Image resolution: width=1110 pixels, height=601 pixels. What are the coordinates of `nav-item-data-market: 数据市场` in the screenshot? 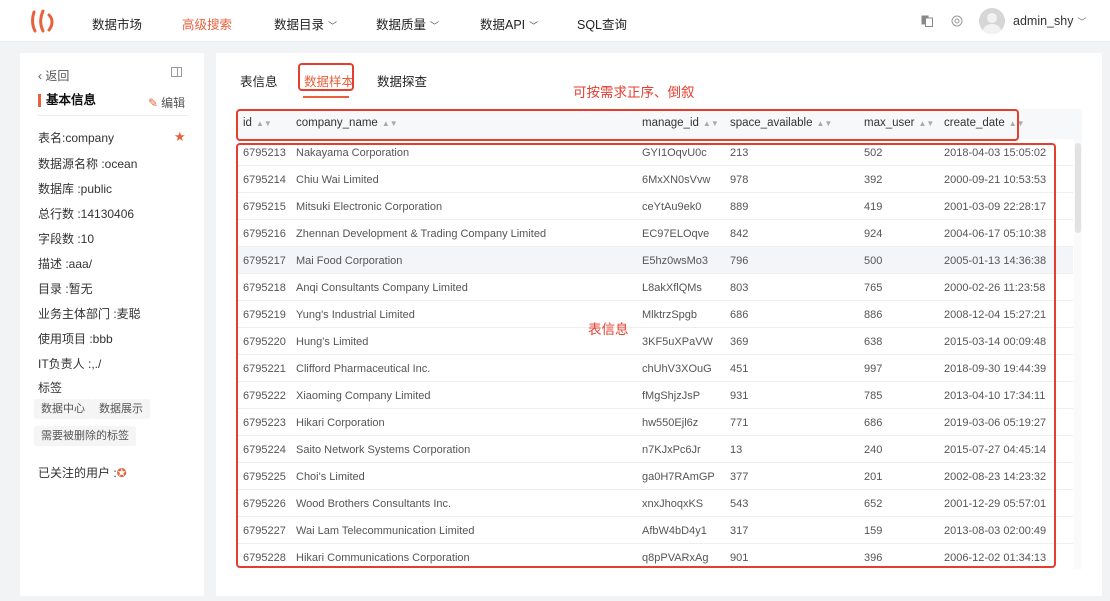 It's located at (117, 23).